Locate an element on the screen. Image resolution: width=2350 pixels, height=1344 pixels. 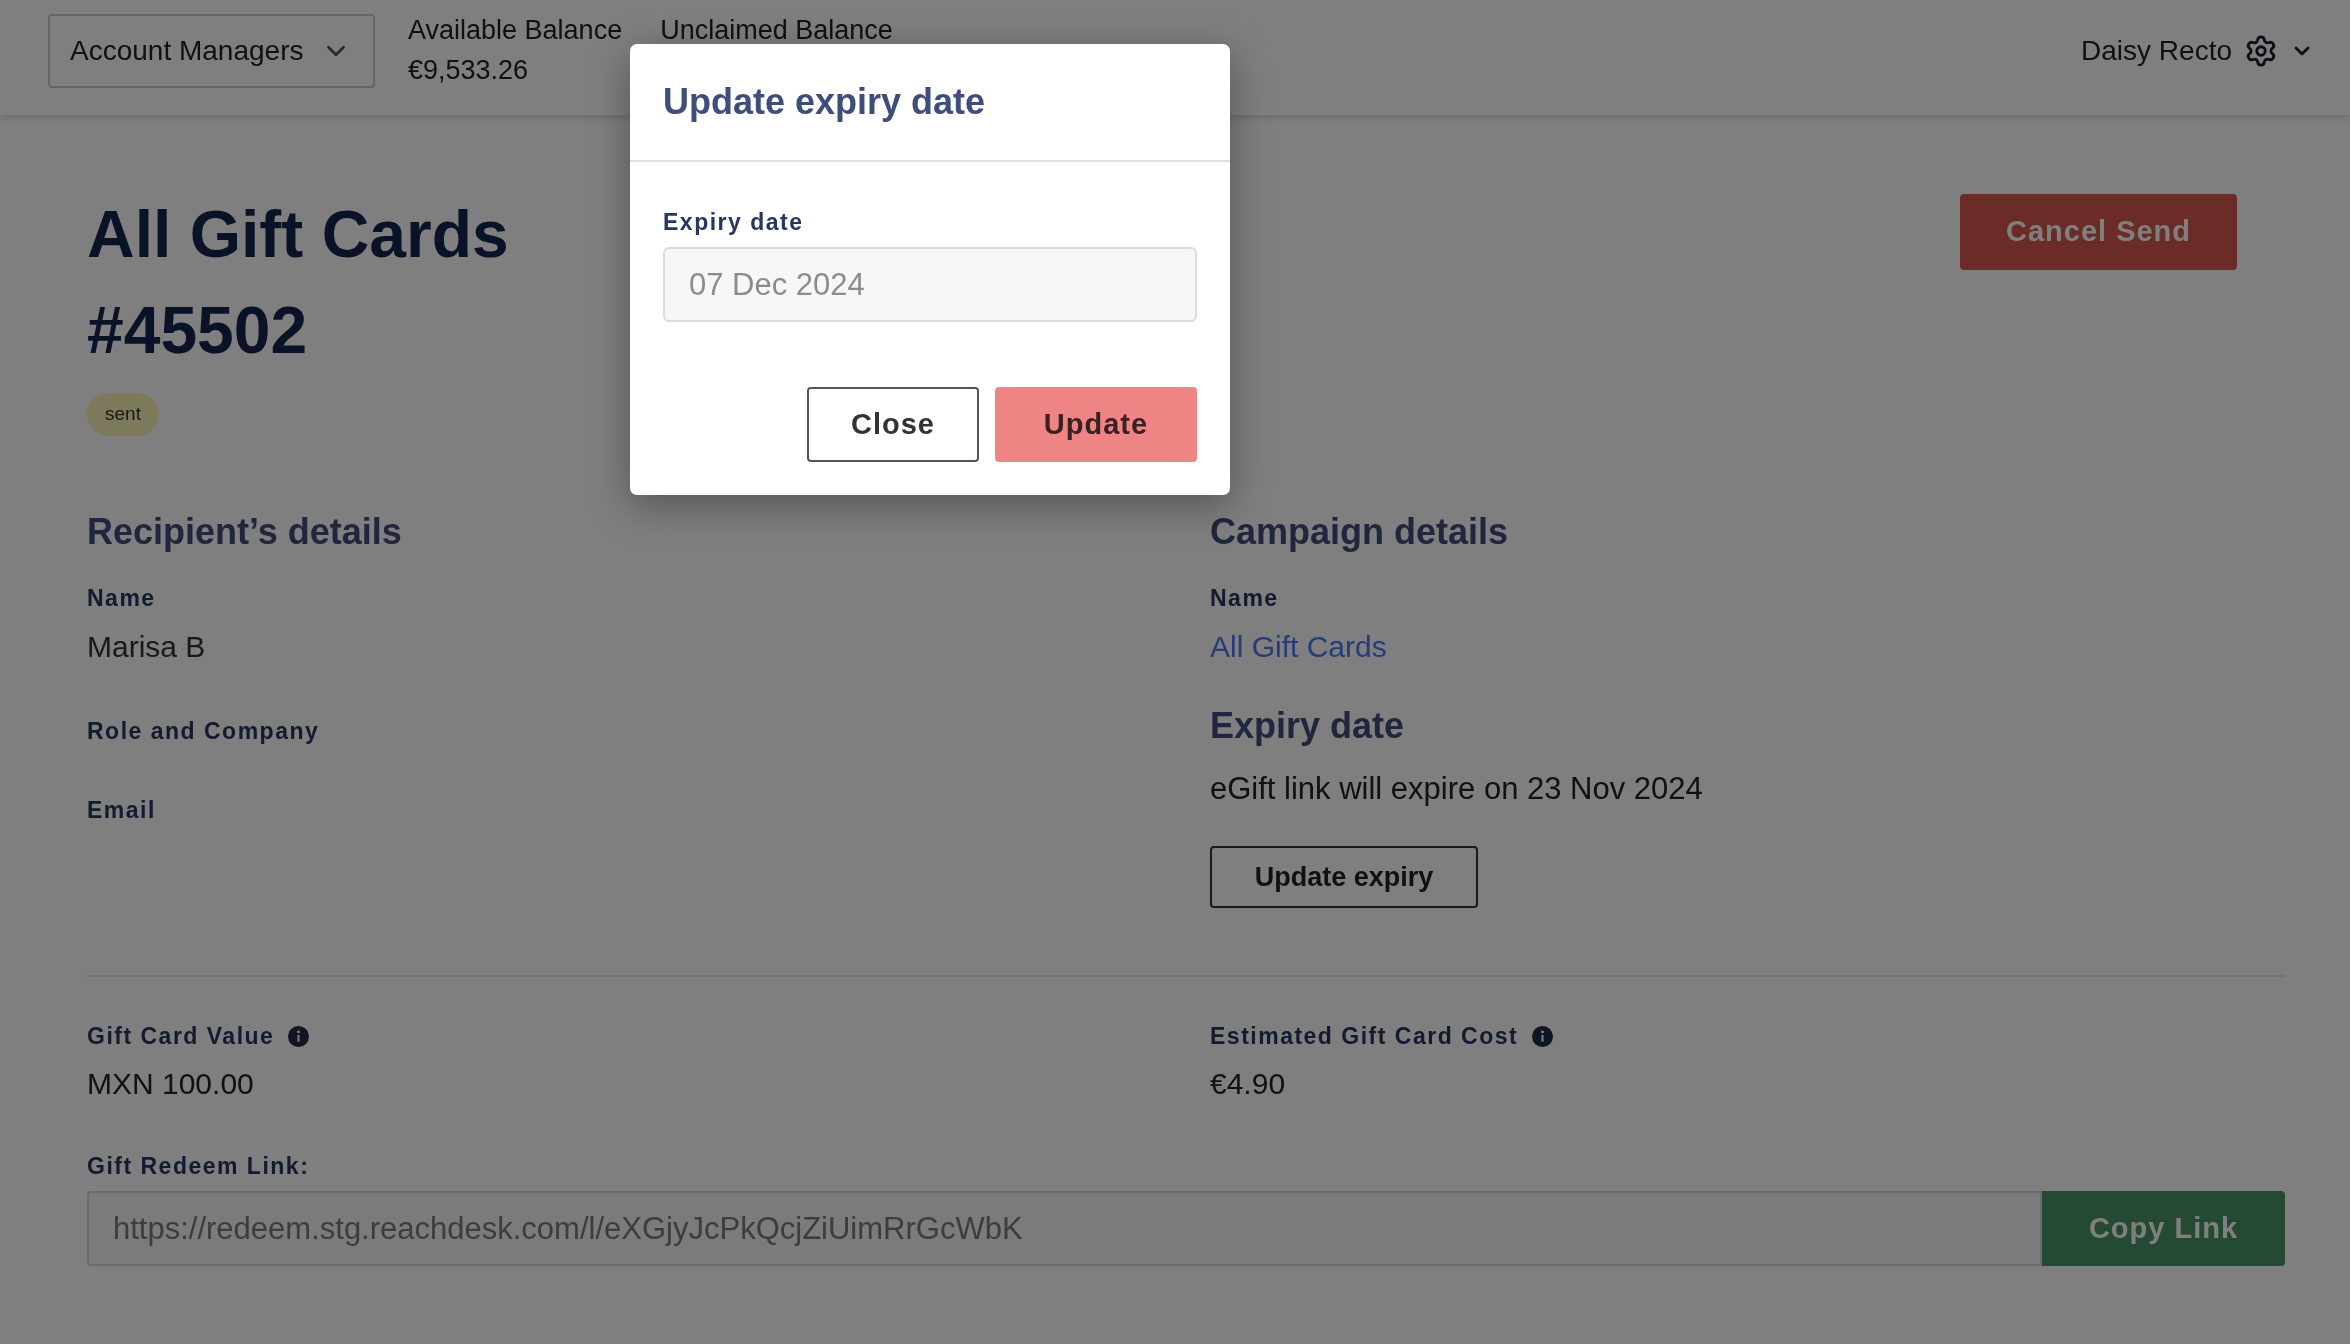
field-label: Role and Company is located at coordinates (203, 731).